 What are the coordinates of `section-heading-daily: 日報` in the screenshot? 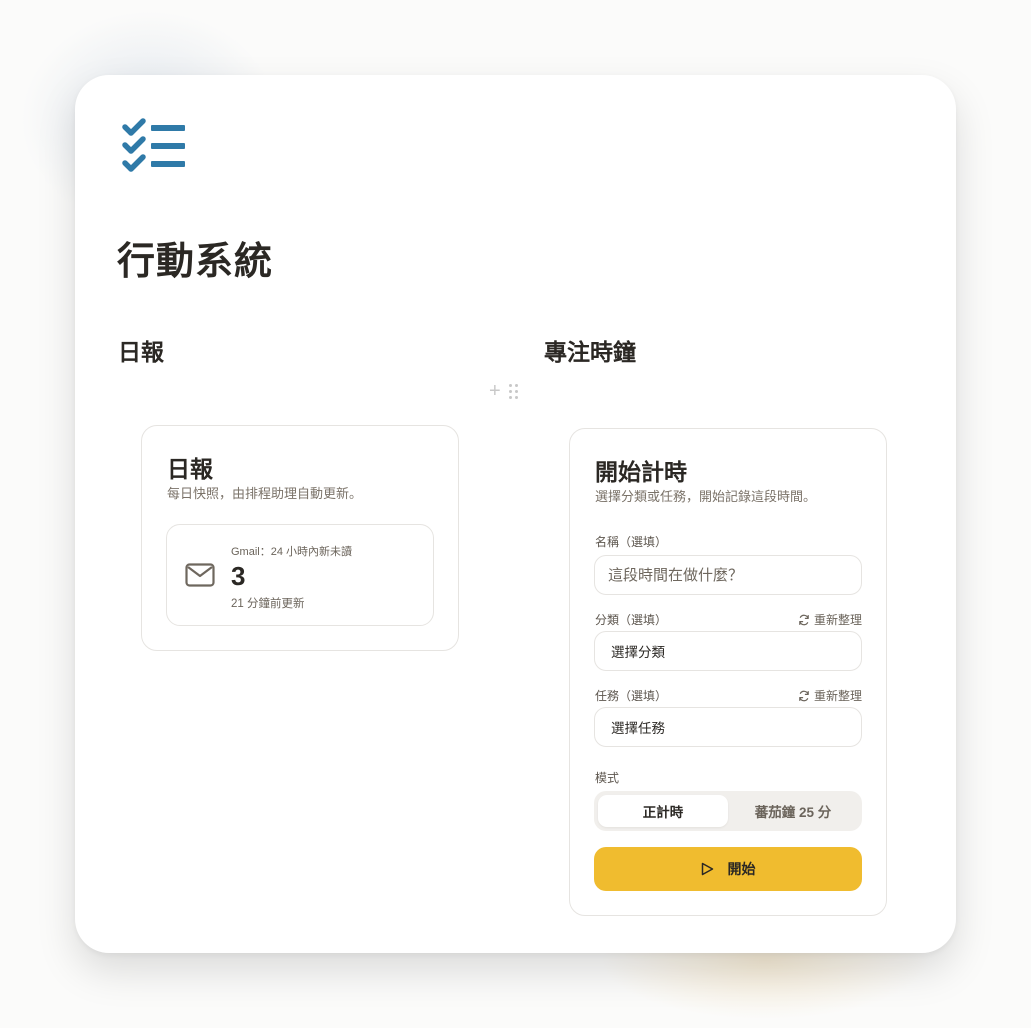 It's located at (141, 352).